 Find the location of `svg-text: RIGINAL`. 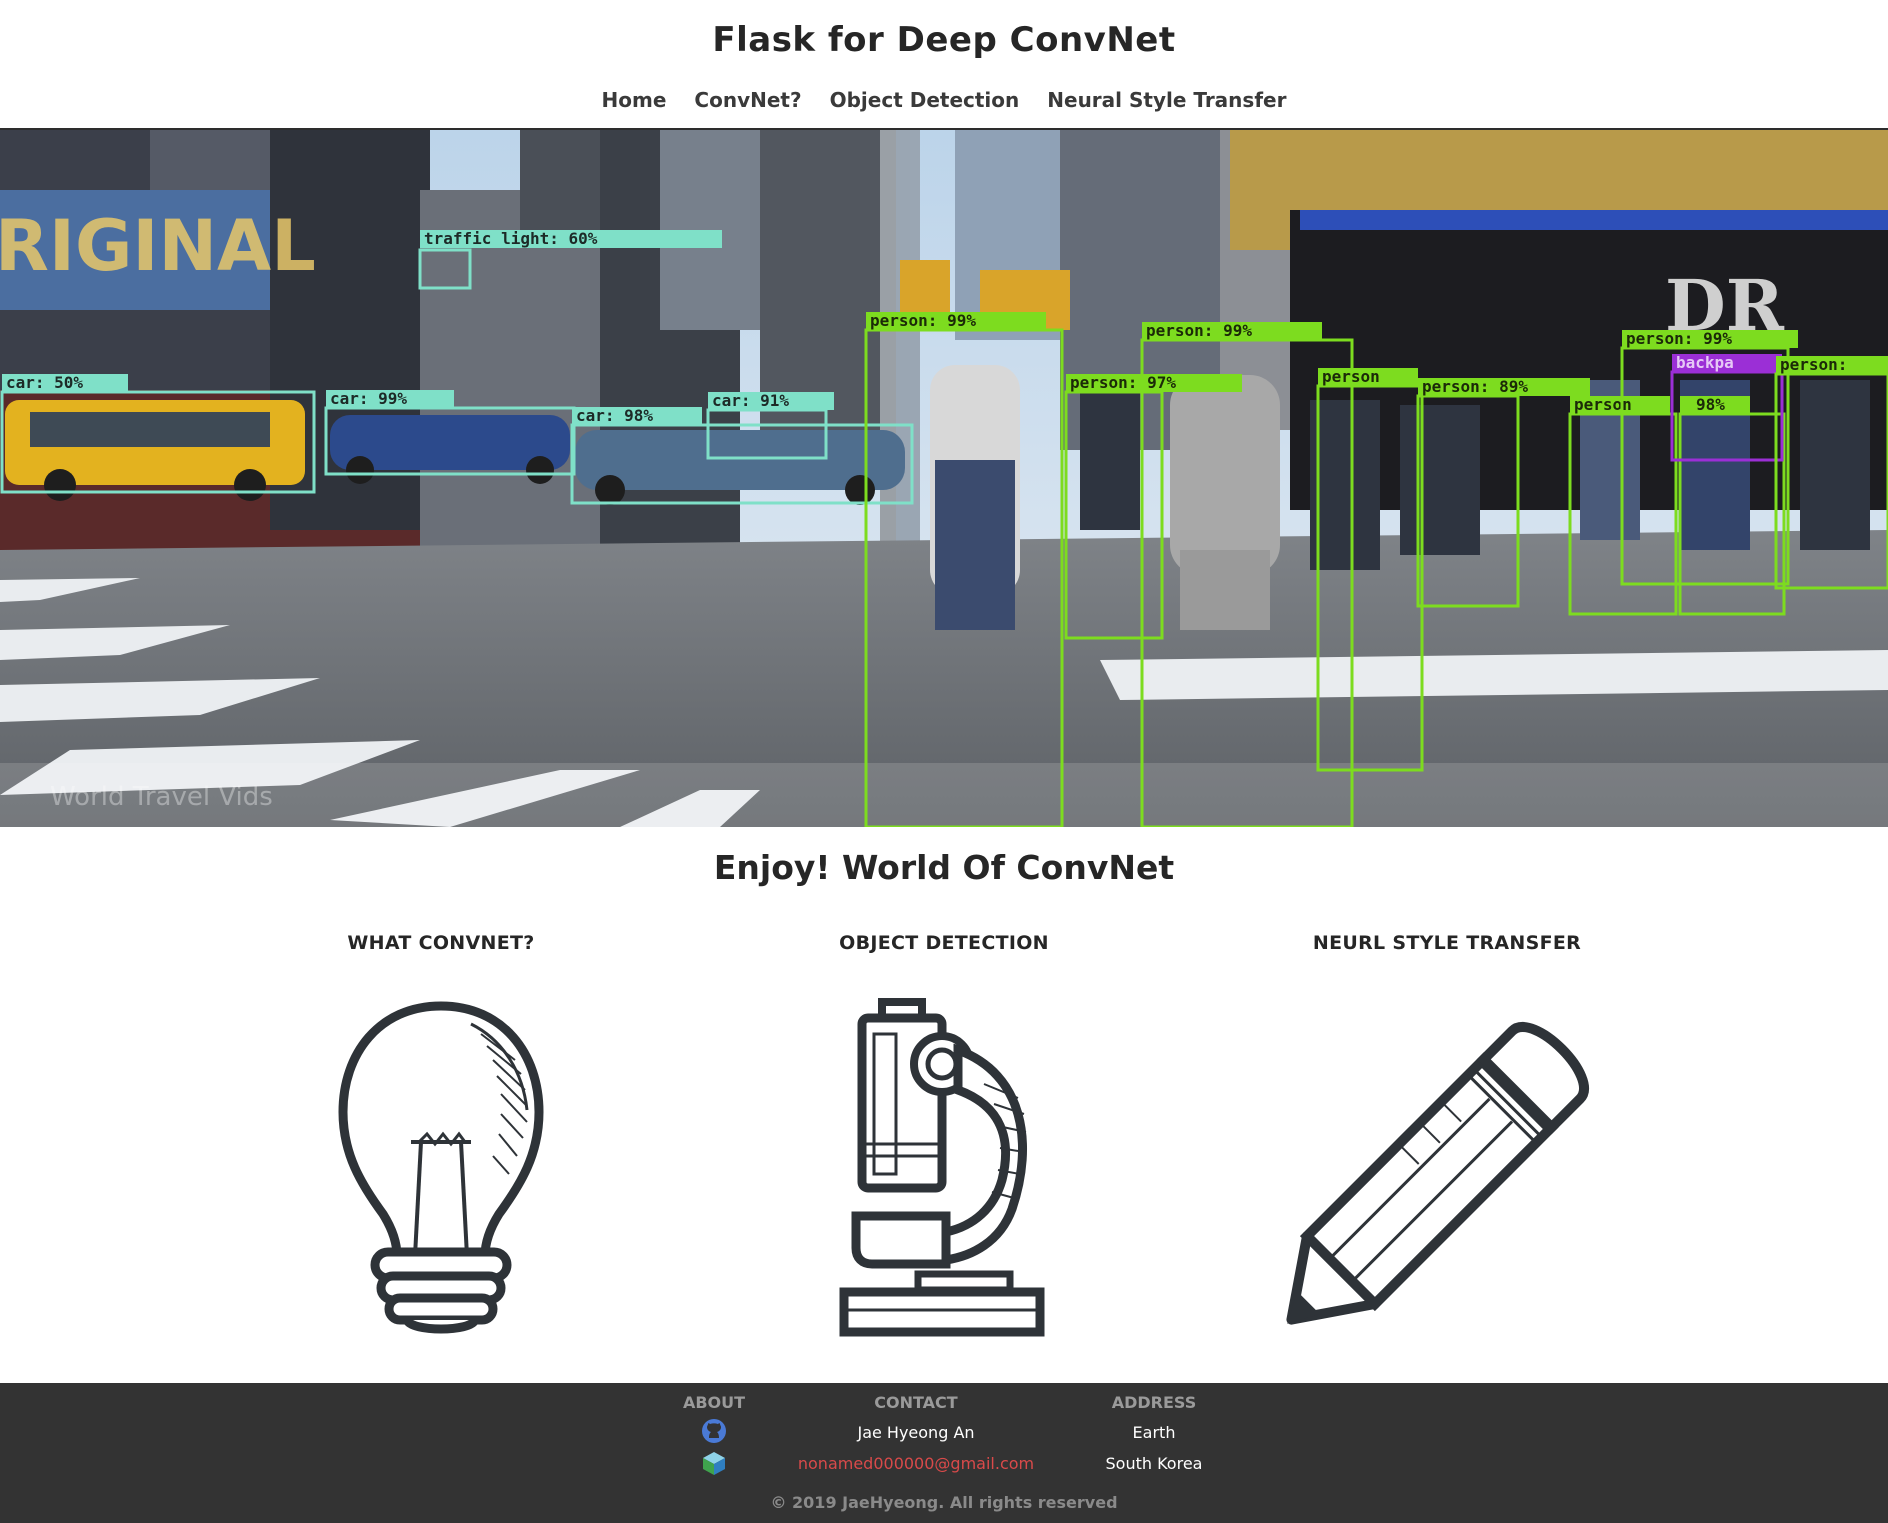

svg-text: RIGINAL is located at coordinates (158, 246).